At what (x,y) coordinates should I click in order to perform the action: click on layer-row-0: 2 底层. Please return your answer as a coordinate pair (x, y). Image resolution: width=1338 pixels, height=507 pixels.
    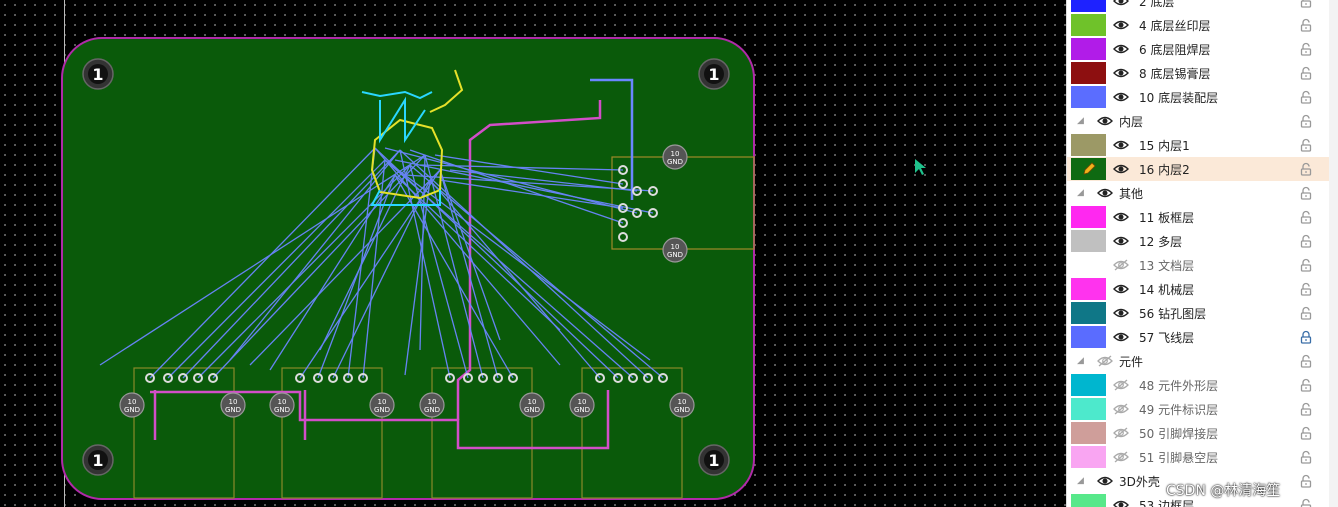
    Looking at the image, I should click on (1198, 6).